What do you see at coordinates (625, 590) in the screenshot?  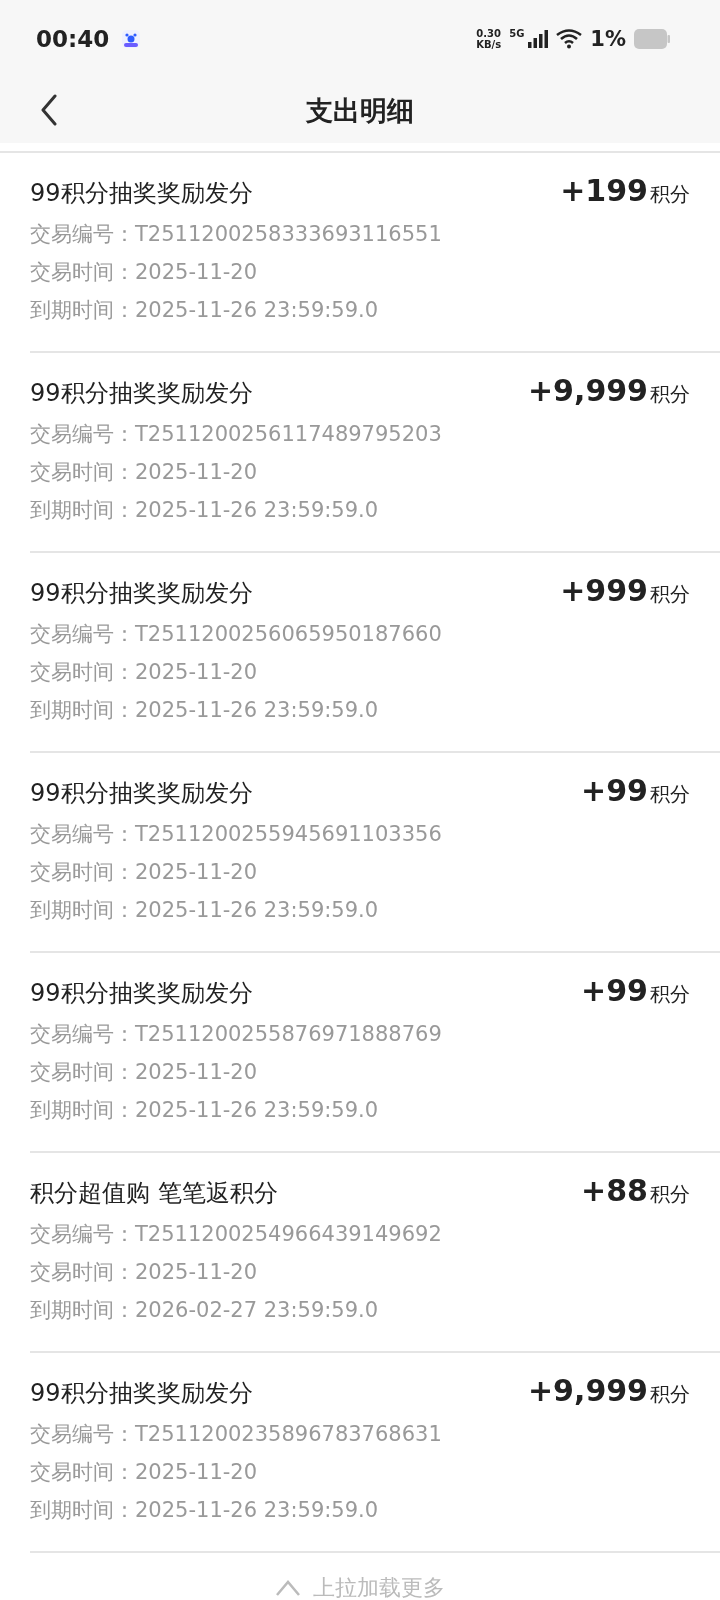 I see `points-amount: +999积分` at bounding box center [625, 590].